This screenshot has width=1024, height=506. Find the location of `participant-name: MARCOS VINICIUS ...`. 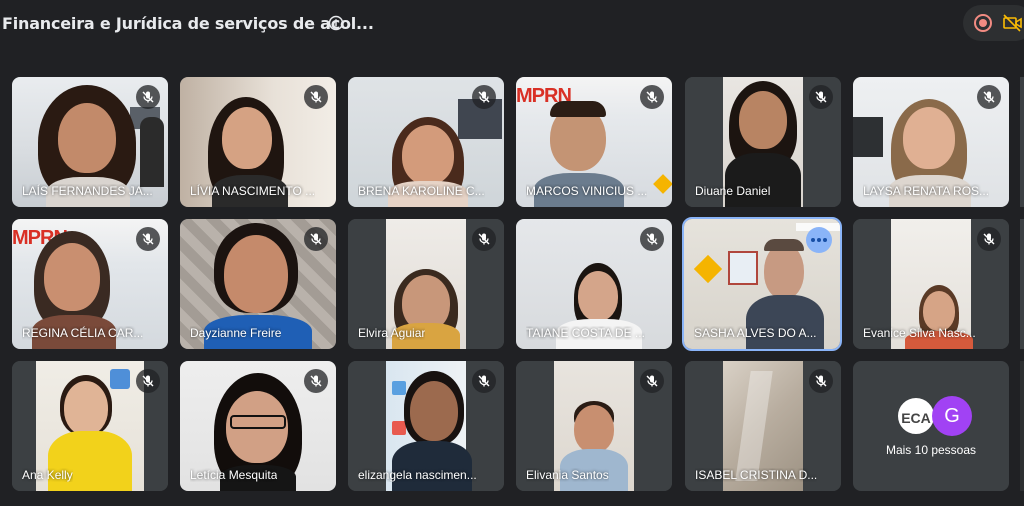

participant-name: MARCOS VINICIUS ... is located at coordinates (587, 191).